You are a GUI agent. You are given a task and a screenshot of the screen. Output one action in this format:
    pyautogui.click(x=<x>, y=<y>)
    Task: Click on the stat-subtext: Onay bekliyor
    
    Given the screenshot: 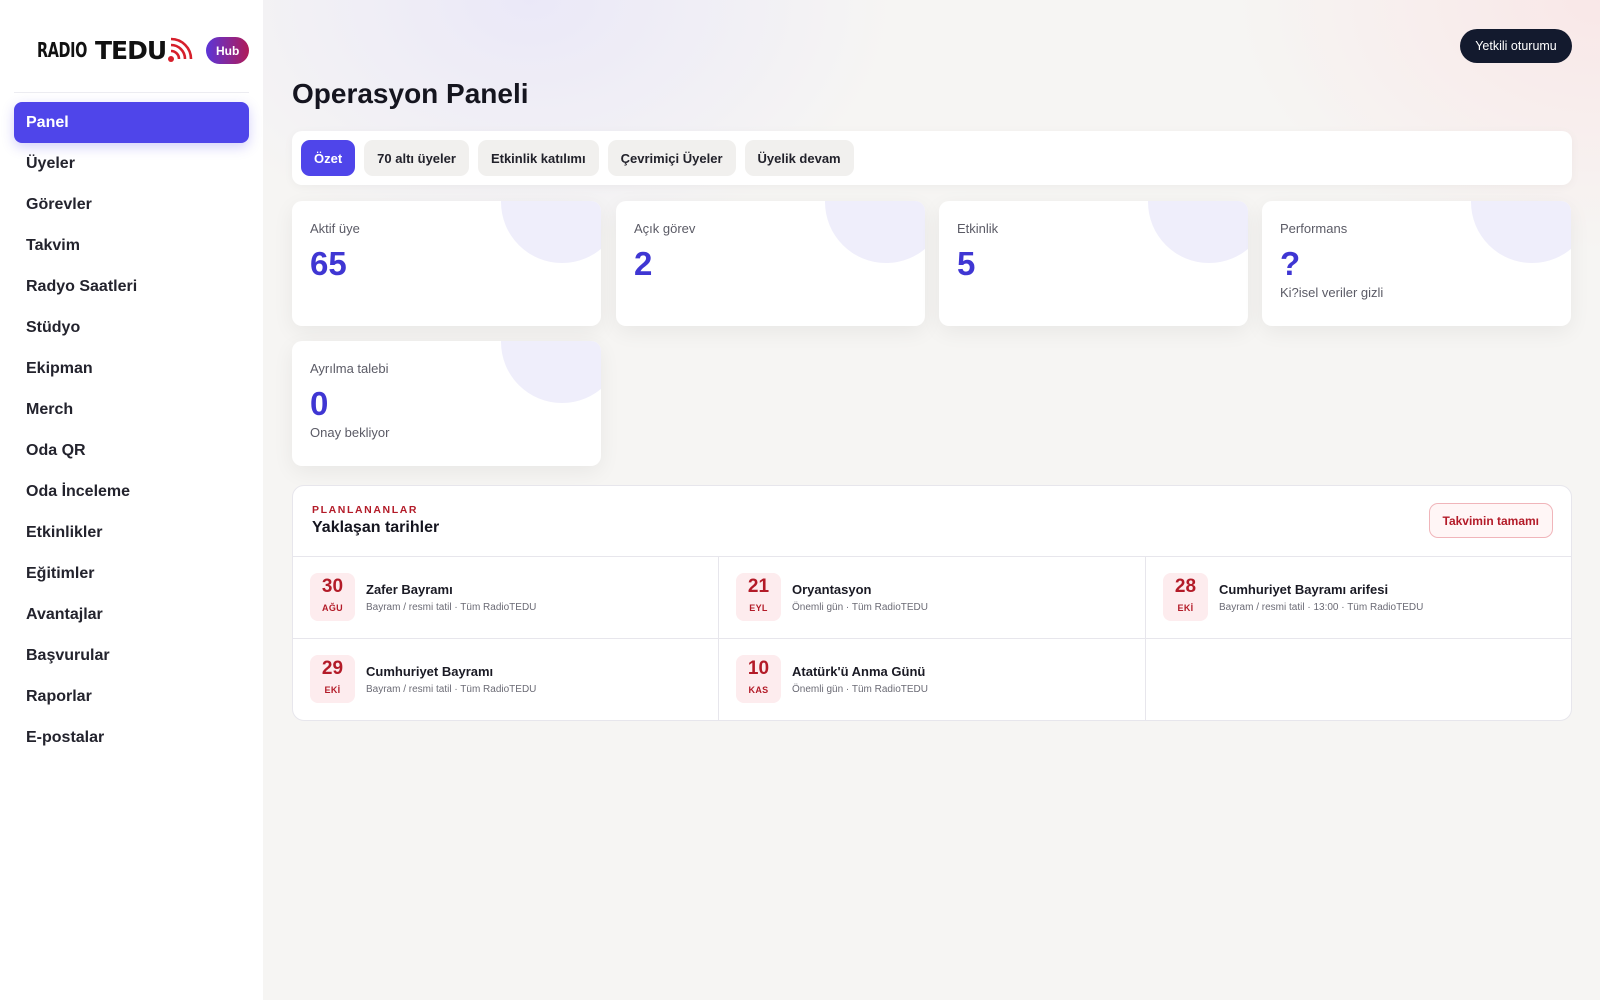 What is the action you would take?
    pyautogui.click(x=350, y=432)
    